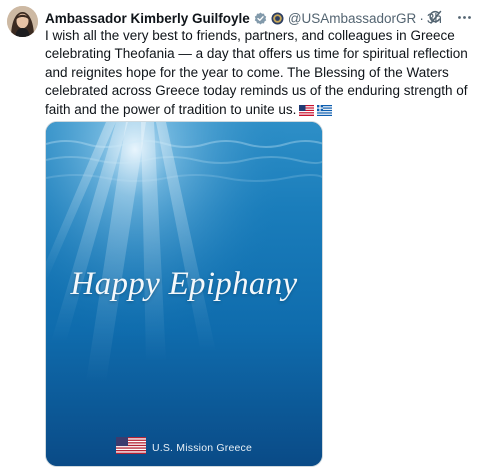 The width and height of the screenshot is (480, 469). What do you see at coordinates (449, 17) in the screenshot?
I see `header-actions` at bounding box center [449, 17].